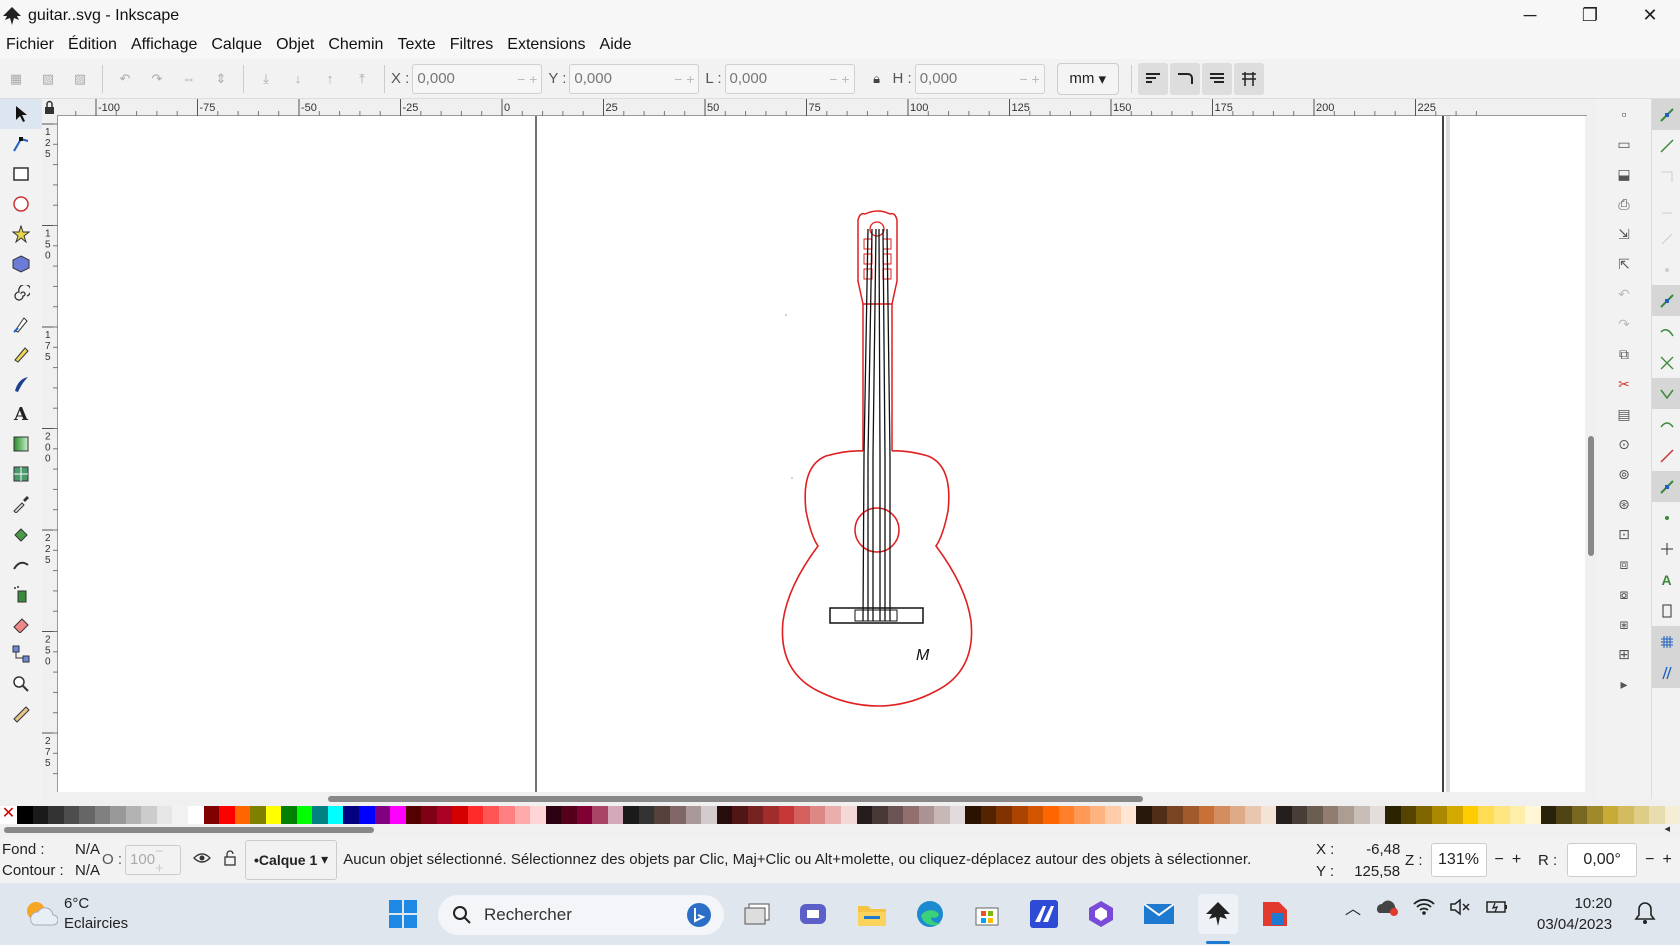  Describe the element at coordinates (979, 78) in the screenshot. I see `height-input: 0,000 − +` at that location.